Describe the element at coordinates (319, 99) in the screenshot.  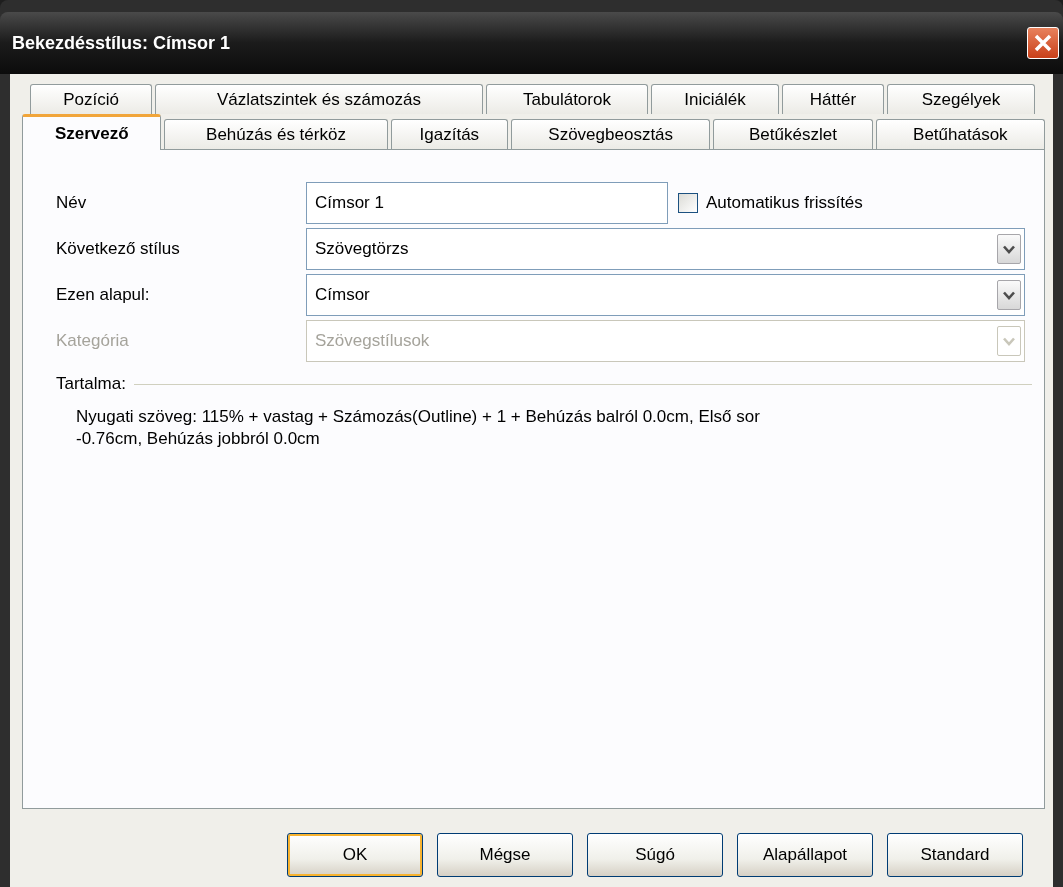
I see `tab: Vázlatszintek és számozás` at that location.